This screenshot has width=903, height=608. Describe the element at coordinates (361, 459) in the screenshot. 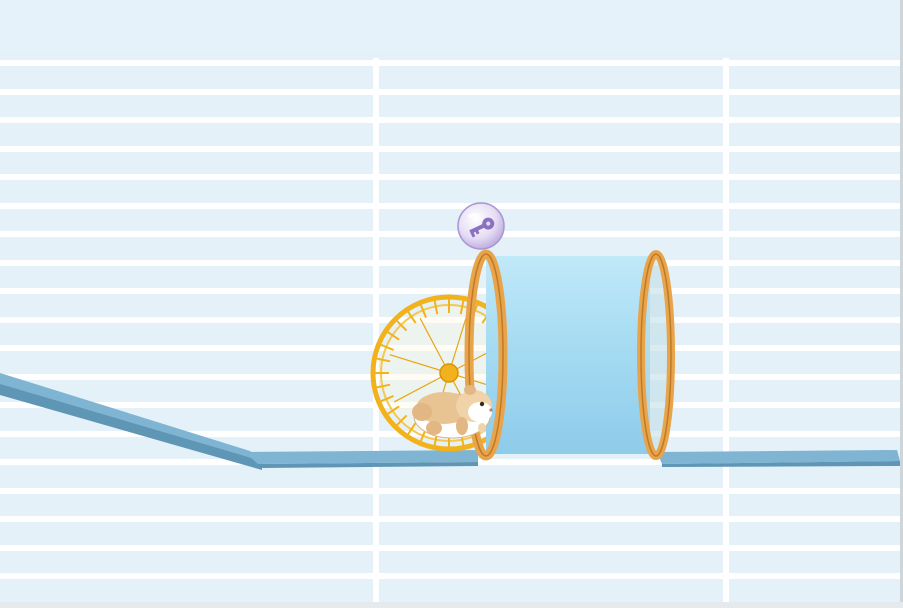

I see `middle-platform` at that location.